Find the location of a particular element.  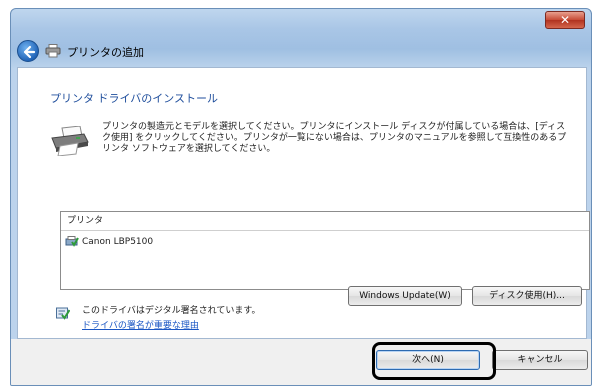

printer-driver-icon is located at coordinates (72, 241).